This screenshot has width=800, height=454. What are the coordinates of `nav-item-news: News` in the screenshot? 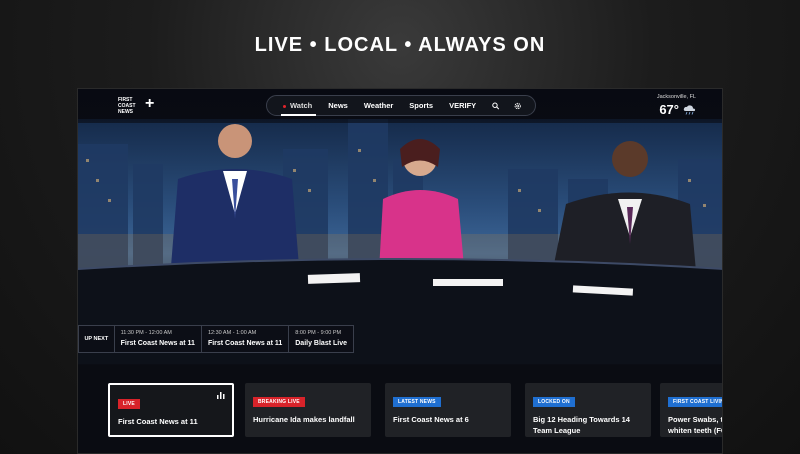 It's located at (338, 105).